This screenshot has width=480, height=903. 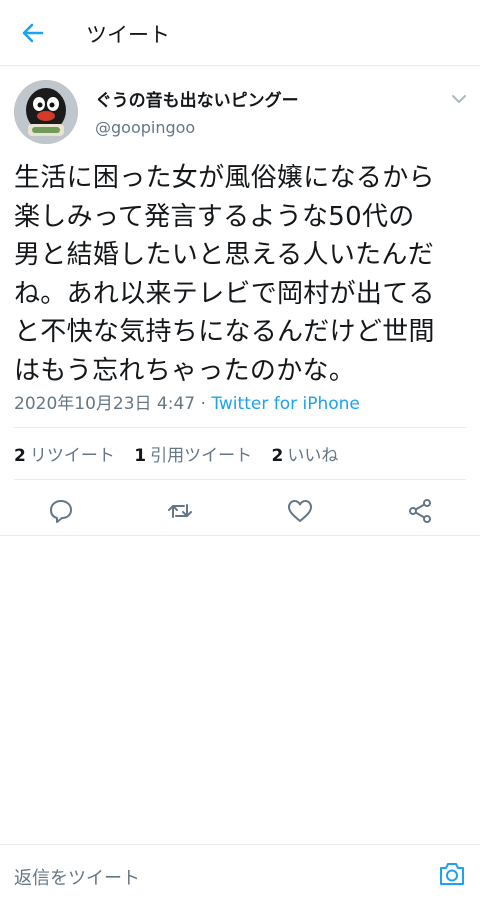 I want to click on retweets-stat: 2 リツイート, so click(x=64, y=453).